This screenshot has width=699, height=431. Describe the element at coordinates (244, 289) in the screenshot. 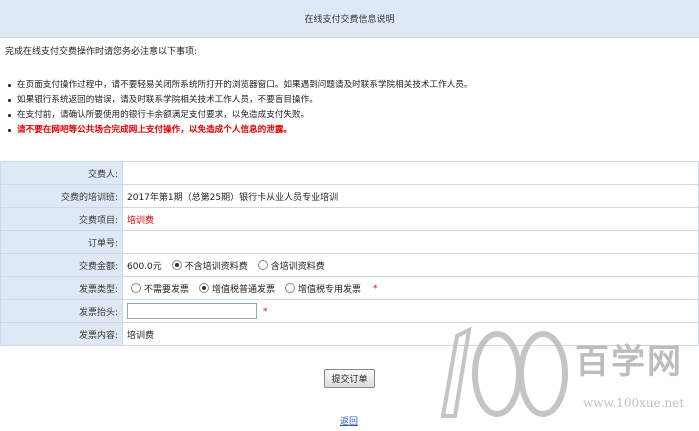

I see `invoice-opt2-label: 增值税普通发票` at that location.